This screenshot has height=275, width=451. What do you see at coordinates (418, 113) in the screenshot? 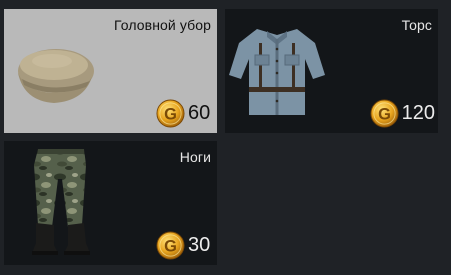
I see `price-value: 120` at bounding box center [418, 113].